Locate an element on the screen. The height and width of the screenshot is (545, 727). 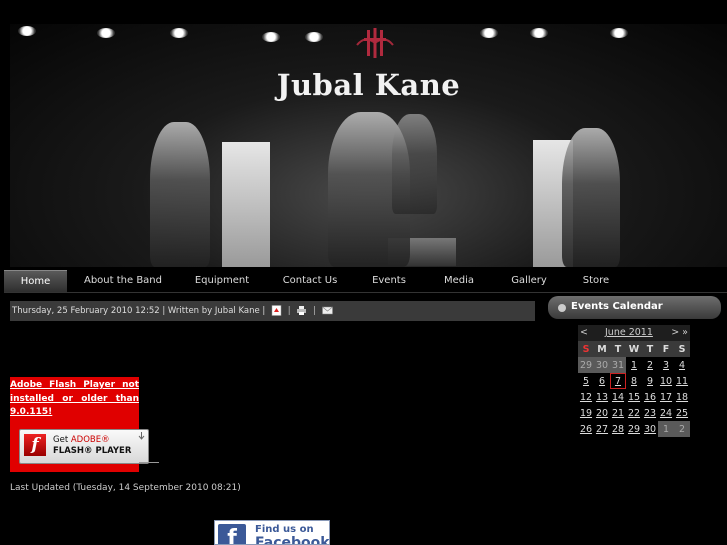
calendar-next-button: > » is located at coordinates (679, 332).